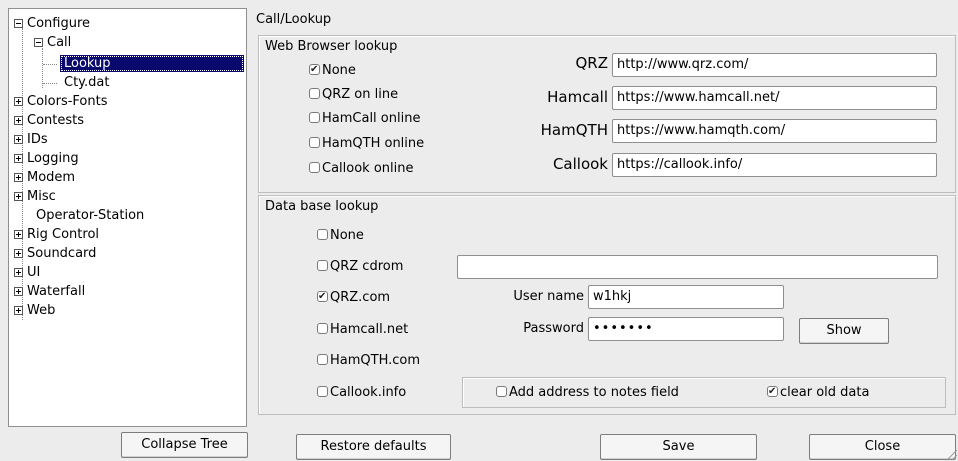 This screenshot has width=958, height=461. Describe the element at coordinates (553, 328) in the screenshot. I see `password-label: Password` at that location.